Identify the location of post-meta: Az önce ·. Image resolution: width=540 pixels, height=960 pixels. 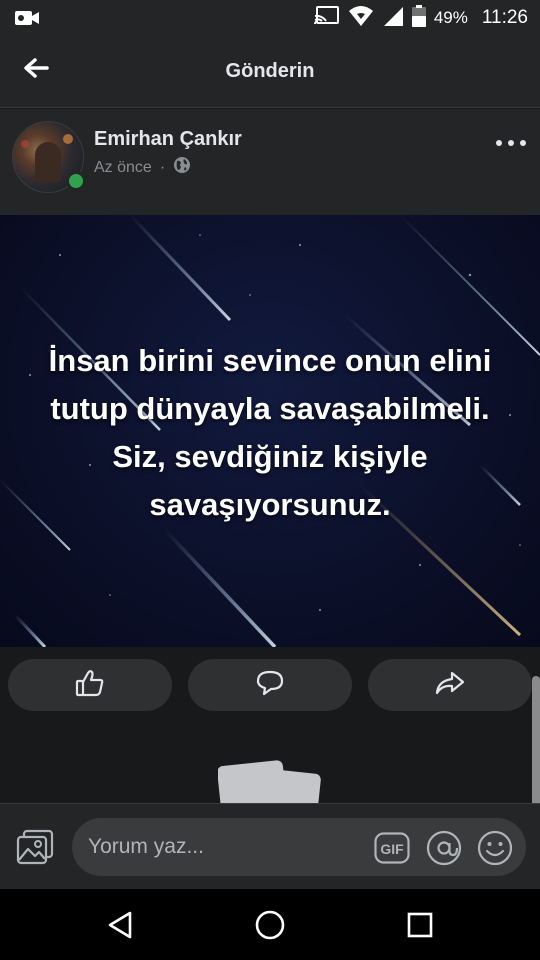
(142, 167).